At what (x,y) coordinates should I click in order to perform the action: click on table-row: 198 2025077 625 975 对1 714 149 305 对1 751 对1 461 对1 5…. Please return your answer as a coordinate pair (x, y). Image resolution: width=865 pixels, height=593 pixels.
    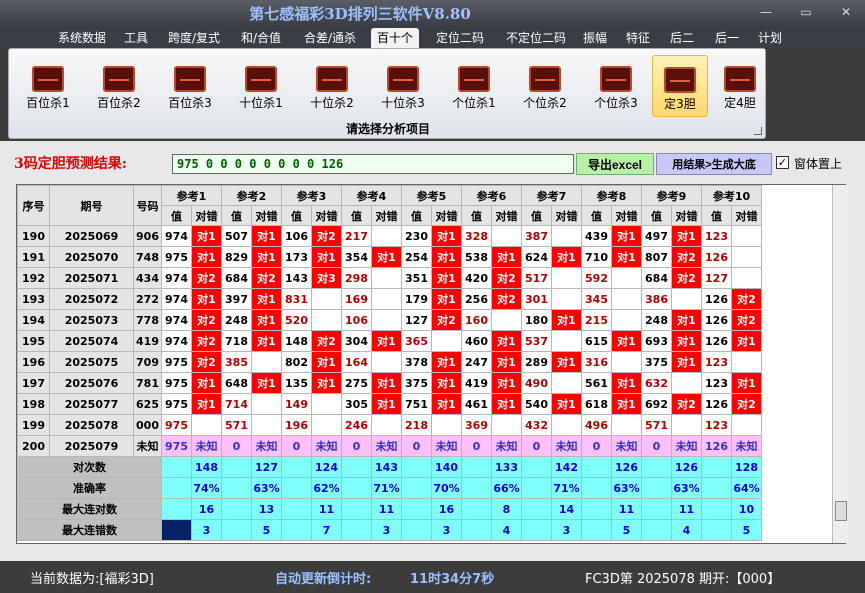
    Looking at the image, I should click on (389, 404).